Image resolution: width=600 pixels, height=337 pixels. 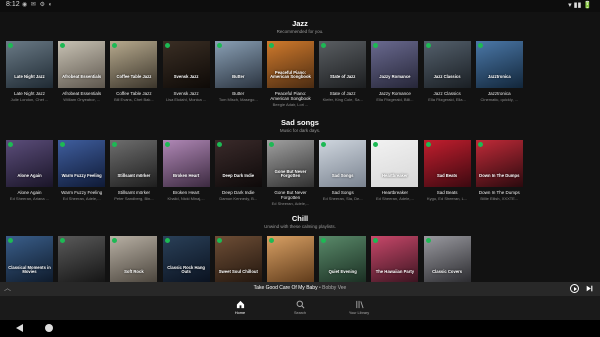 What do you see at coordinates (290, 64) in the screenshot?
I see `playlist-cover: Peaceful Piano: American Songbook` at bounding box center [290, 64].